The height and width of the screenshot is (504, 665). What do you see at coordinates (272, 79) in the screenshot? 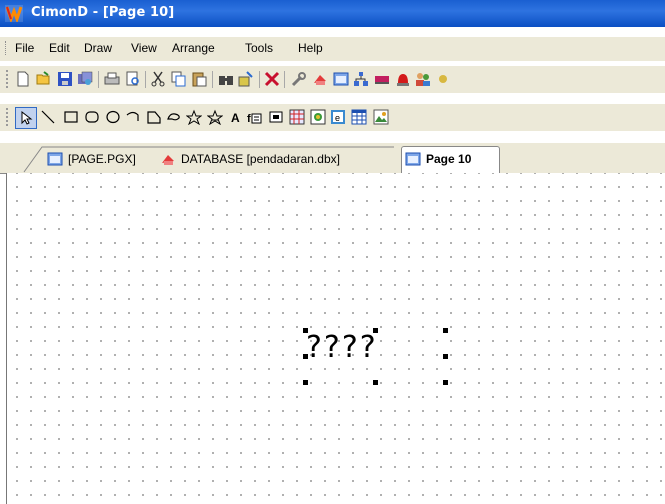
I see `delete-icon` at bounding box center [272, 79].